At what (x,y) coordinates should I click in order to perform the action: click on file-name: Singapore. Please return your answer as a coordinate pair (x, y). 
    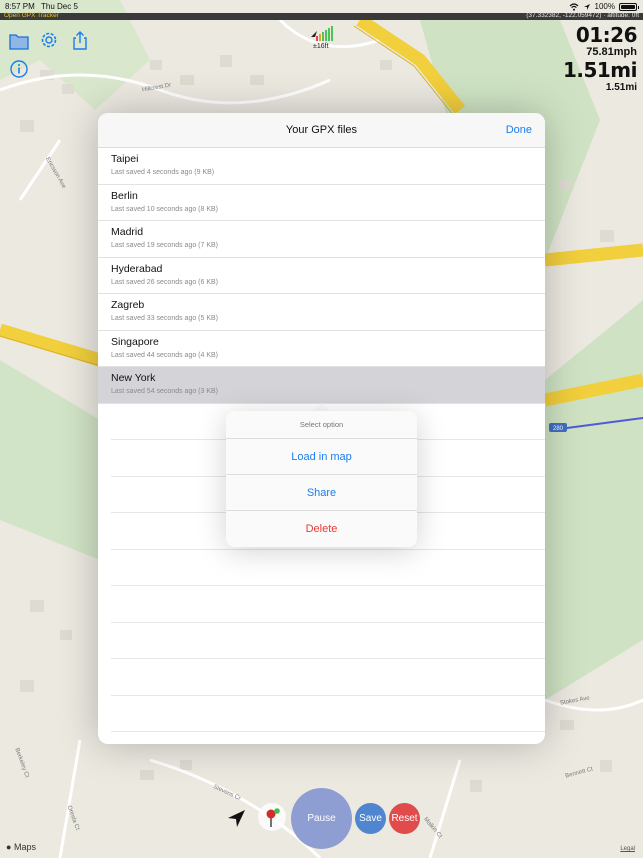
    Looking at the image, I should click on (135, 341).